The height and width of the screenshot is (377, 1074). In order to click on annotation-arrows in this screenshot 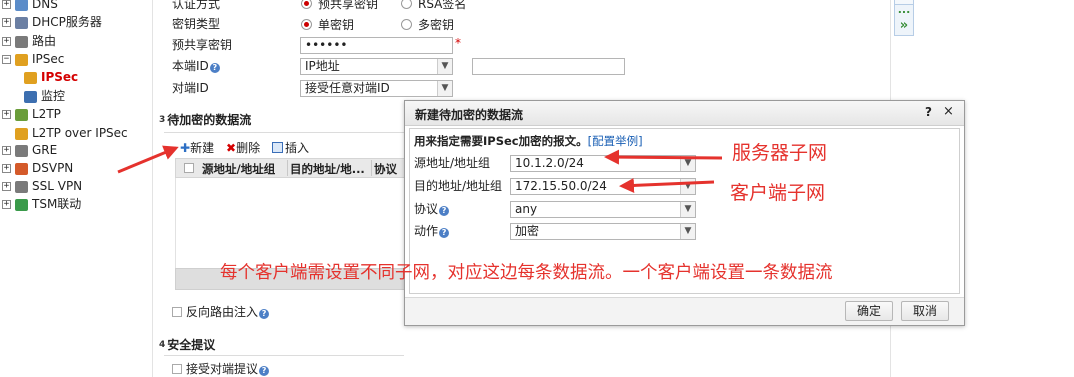, I will do `click(420, 169)`.